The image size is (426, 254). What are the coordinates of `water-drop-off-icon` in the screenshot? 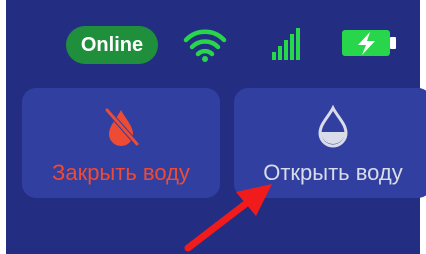 It's located at (122, 127).